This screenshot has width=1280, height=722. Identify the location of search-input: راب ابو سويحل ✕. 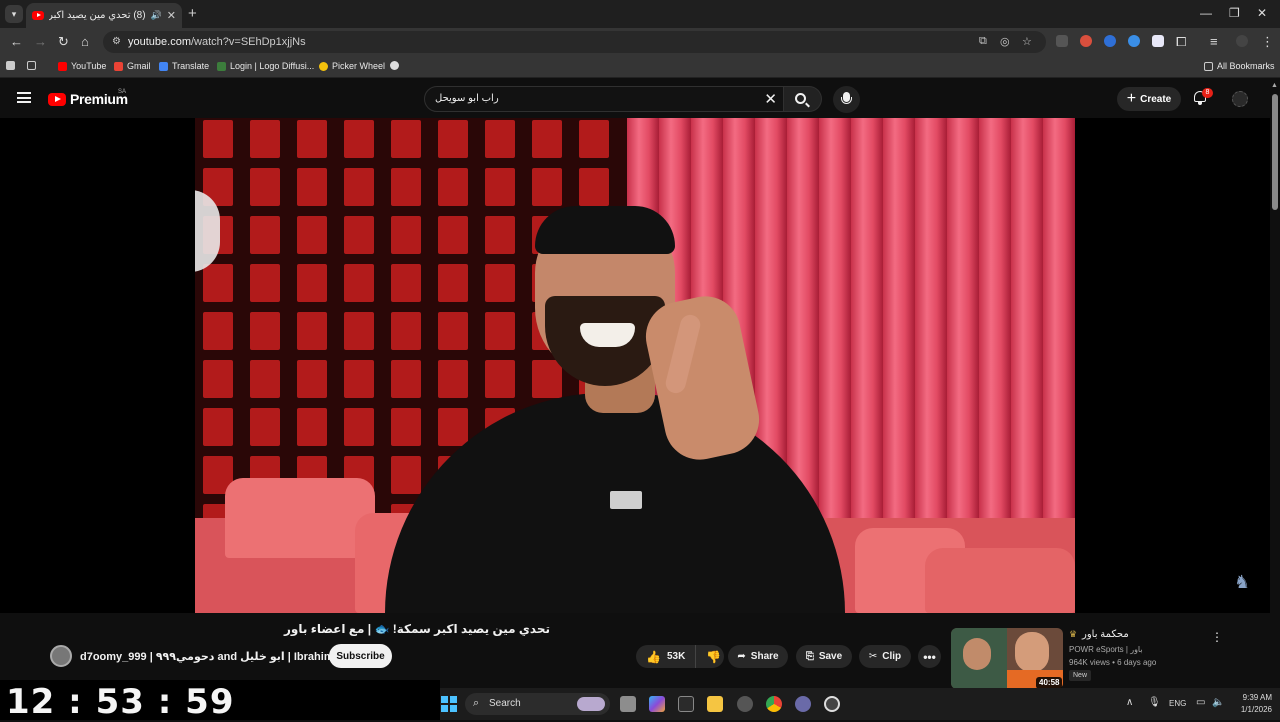
(604, 99).